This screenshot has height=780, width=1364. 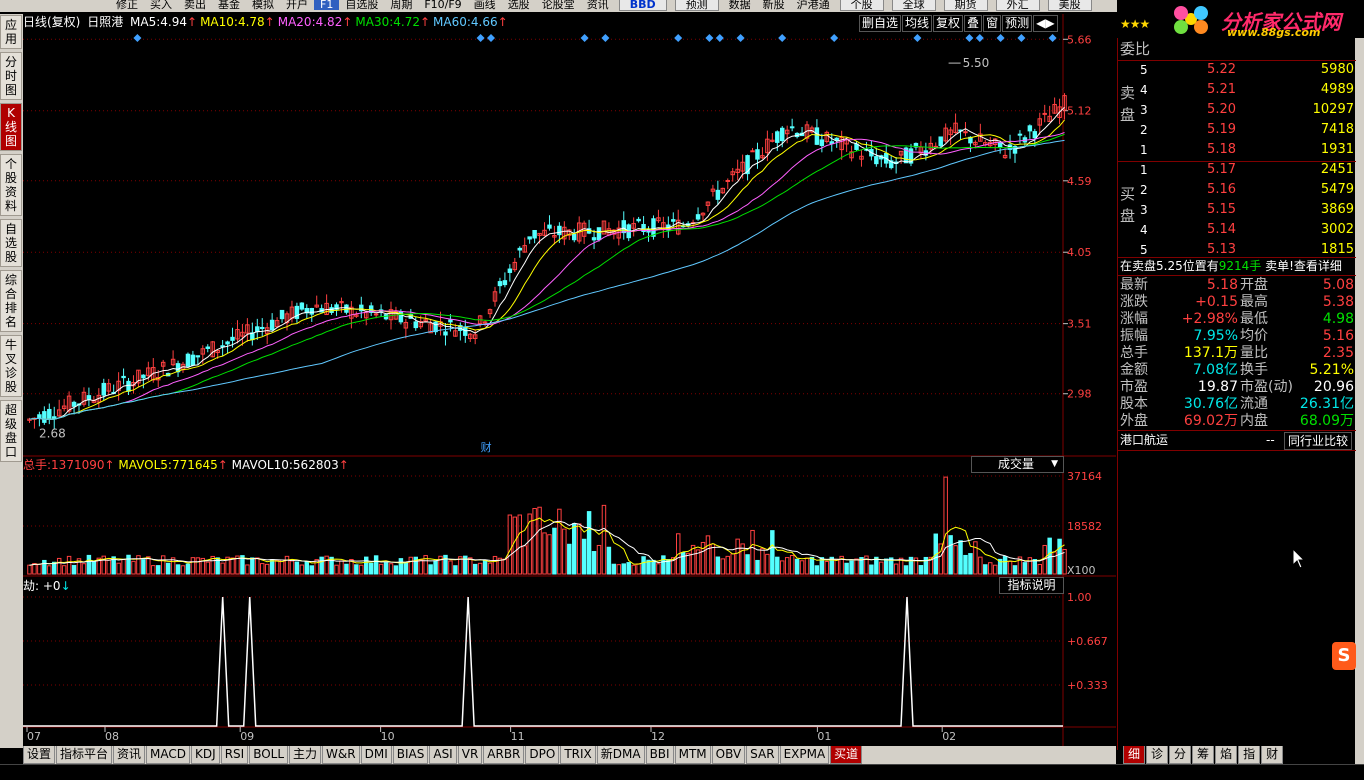 I want to click on sell-order-row: 2 5.16 5479, so click(x=1237, y=190).